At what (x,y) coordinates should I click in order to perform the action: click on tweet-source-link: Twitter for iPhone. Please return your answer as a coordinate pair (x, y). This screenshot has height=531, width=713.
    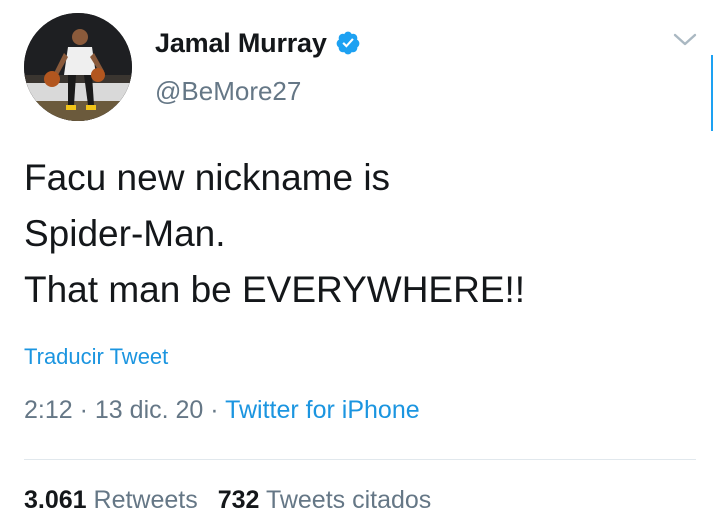
    Looking at the image, I should click on (322, 410).